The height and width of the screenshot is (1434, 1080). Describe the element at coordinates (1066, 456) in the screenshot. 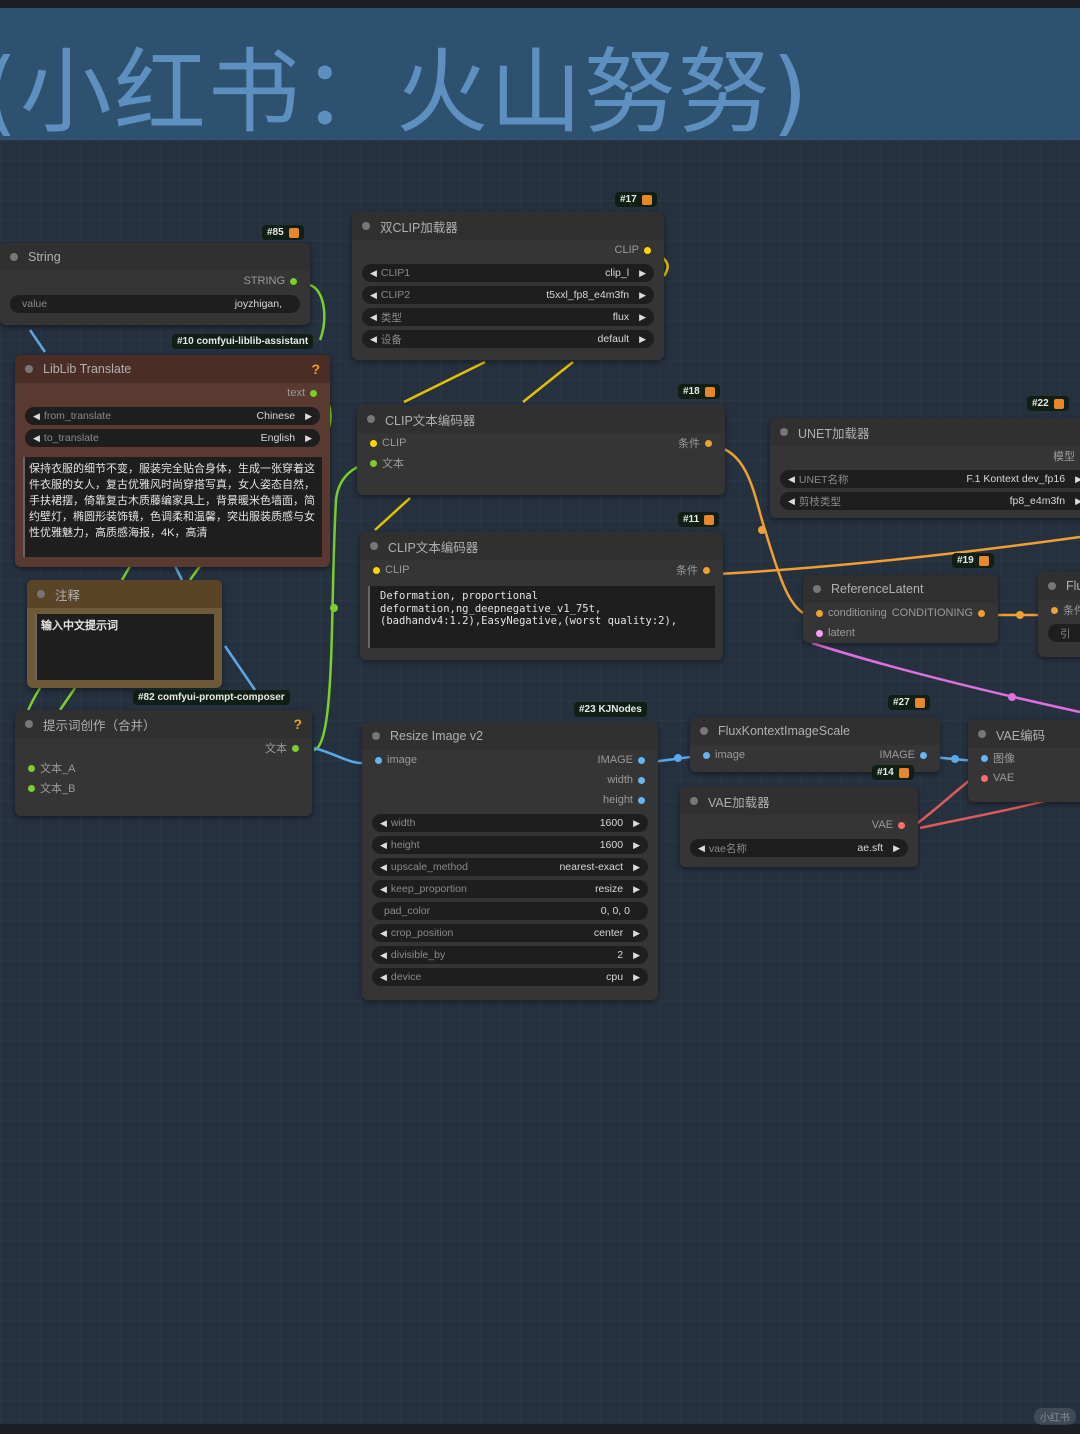

I see `output-slot: 模型` at that location.